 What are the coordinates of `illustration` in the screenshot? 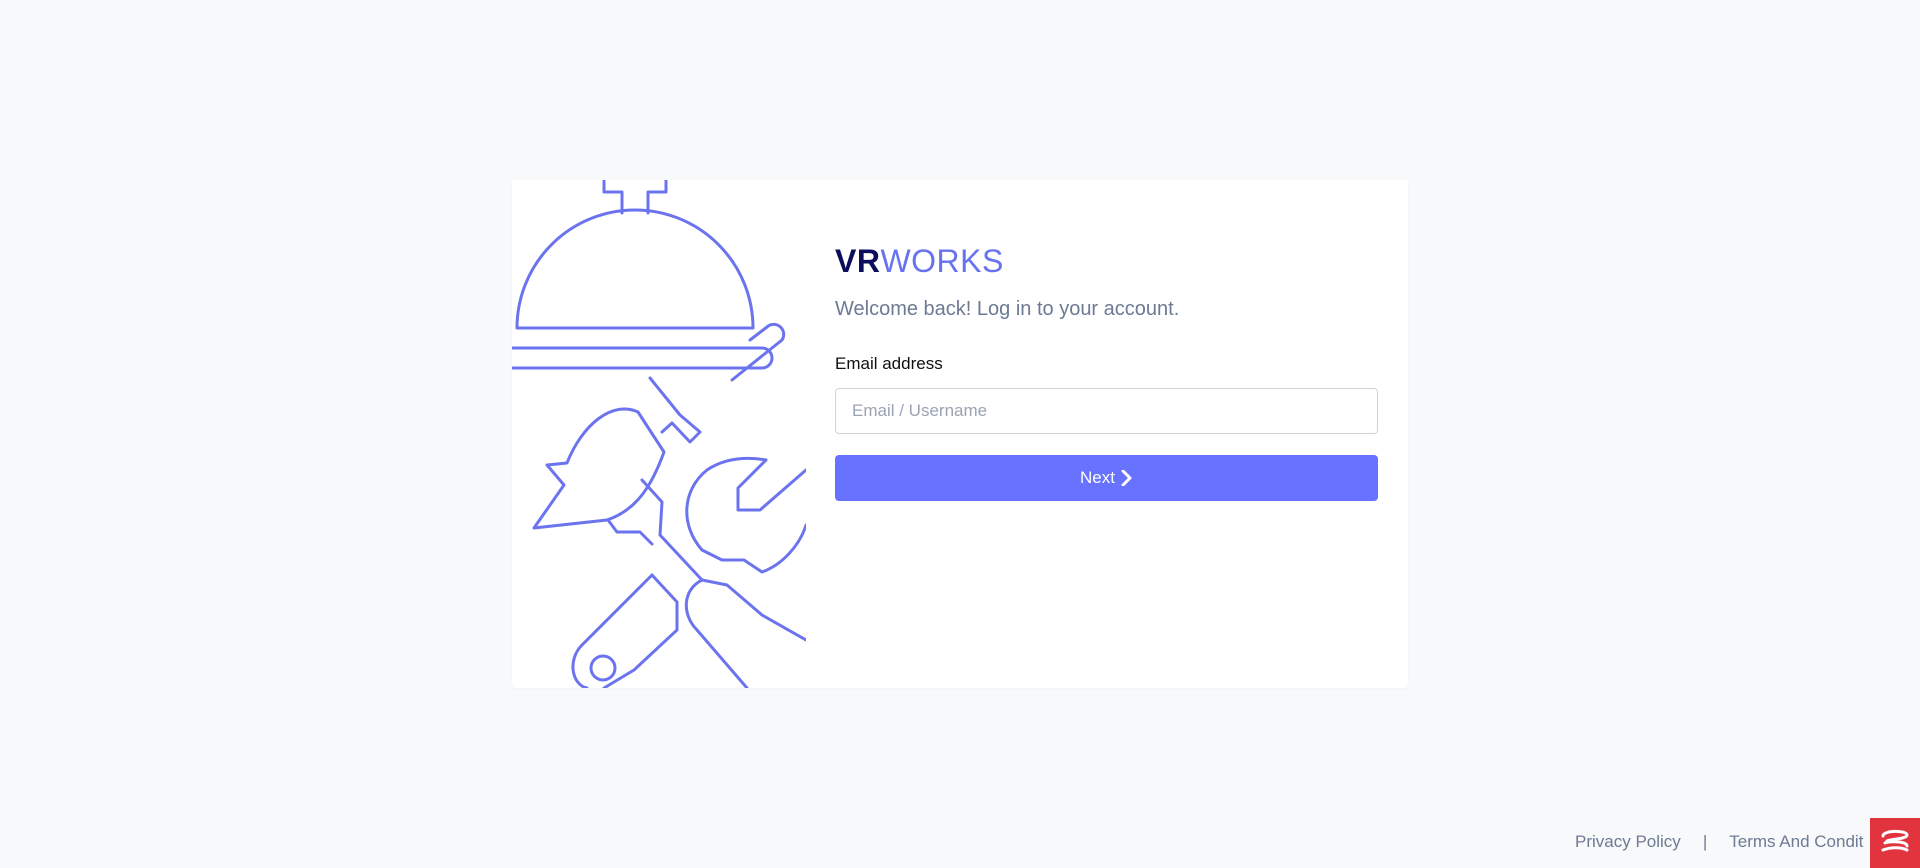 It's located at (659, 434).